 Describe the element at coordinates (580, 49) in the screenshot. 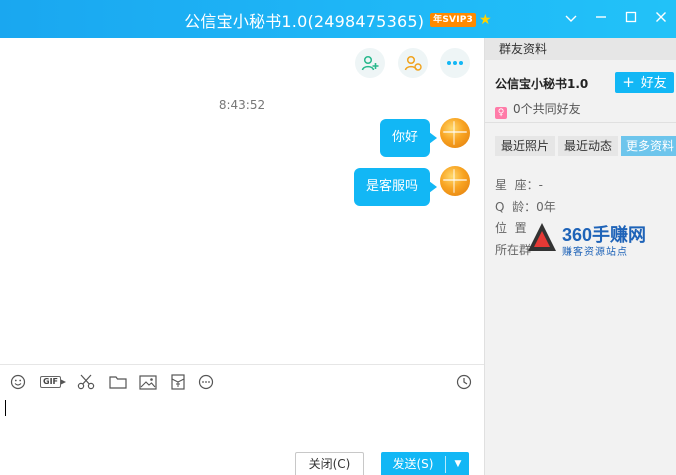

I see `panel-header: 群友资料` at that location.